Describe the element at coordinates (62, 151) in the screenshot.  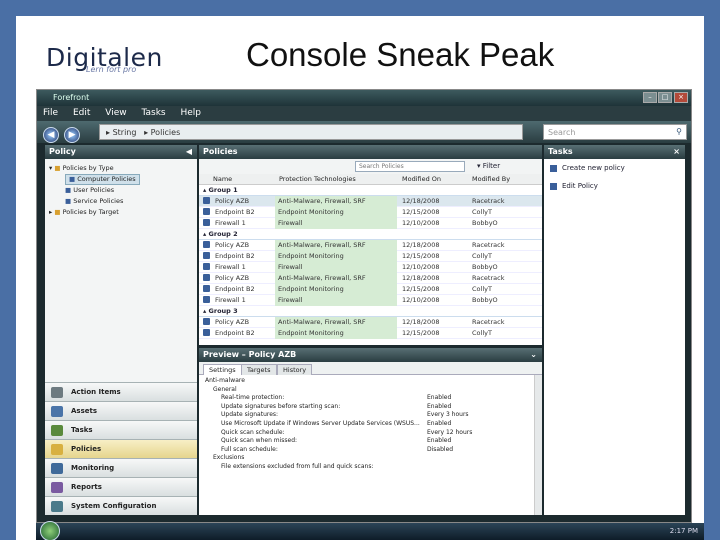
I see `left-pane-title: Policy` at that location.